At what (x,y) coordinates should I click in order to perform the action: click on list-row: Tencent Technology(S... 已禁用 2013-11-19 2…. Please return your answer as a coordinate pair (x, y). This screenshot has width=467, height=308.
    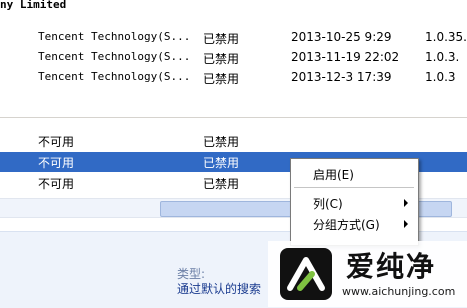
    Looking at the image, I should click on (233, 58).